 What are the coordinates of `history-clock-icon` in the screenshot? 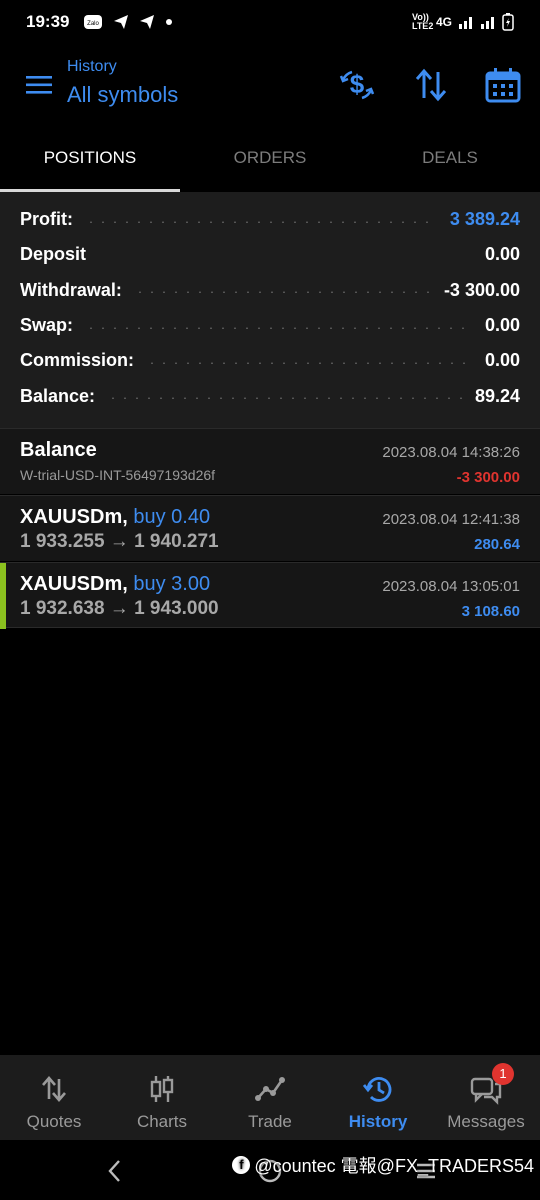 It's located at (377, 1089).